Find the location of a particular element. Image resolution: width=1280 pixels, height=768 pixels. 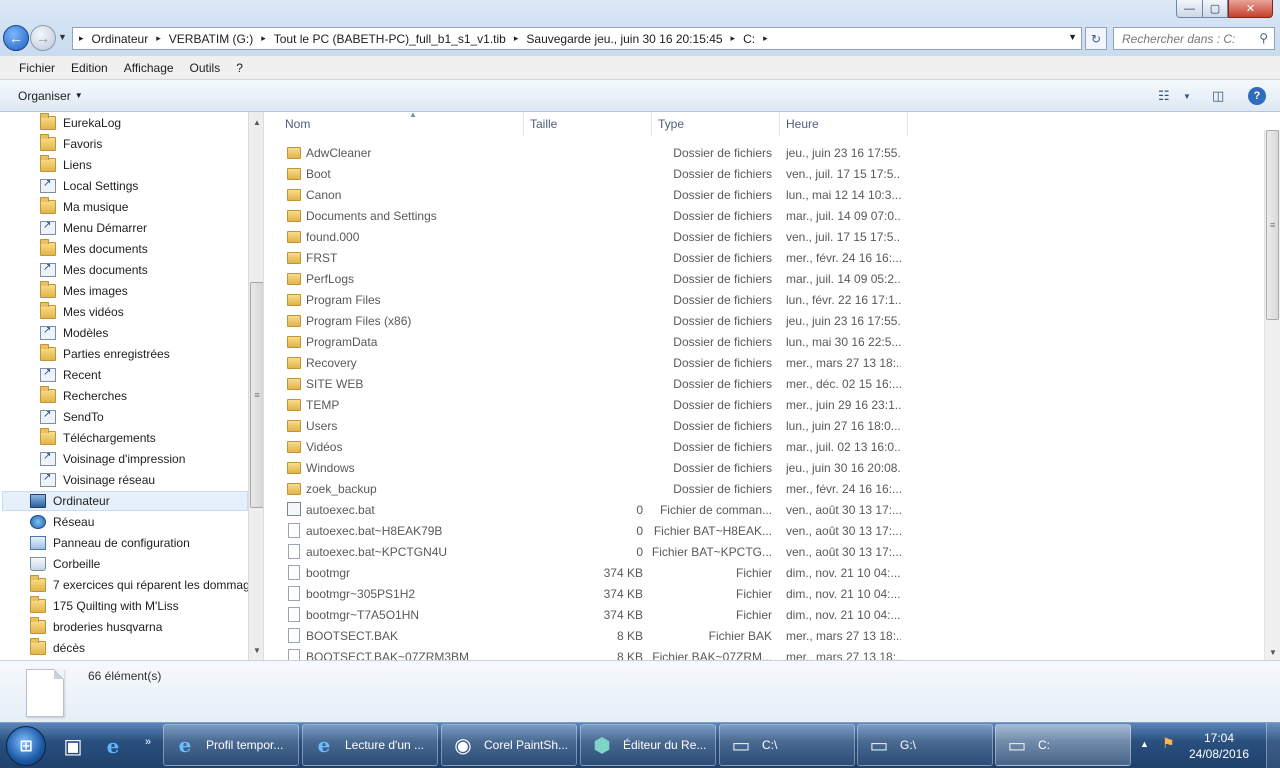

nav-item: Ordinateur is located at coordinates (70, 500).